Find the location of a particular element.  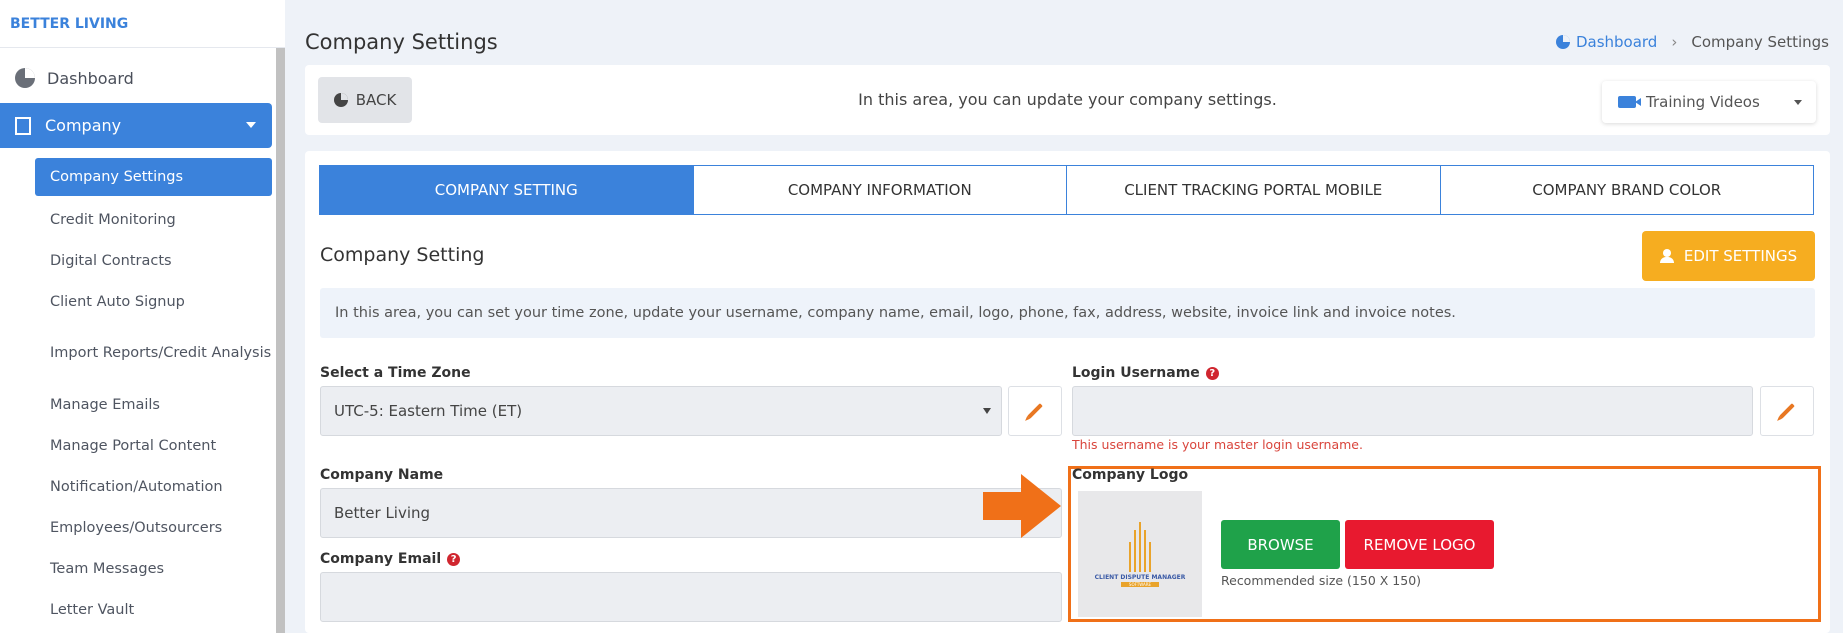

company-name-field: Better Living is located at coordinates (691, 513).